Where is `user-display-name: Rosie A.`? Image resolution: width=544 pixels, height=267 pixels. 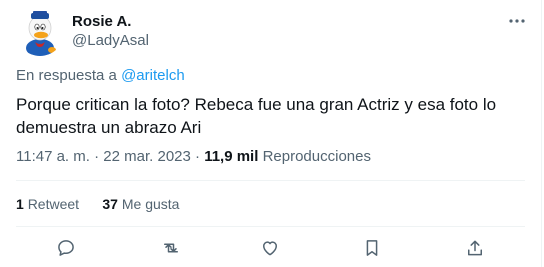 user-display-name: Rosie A. is located at coordinates (101, 22).